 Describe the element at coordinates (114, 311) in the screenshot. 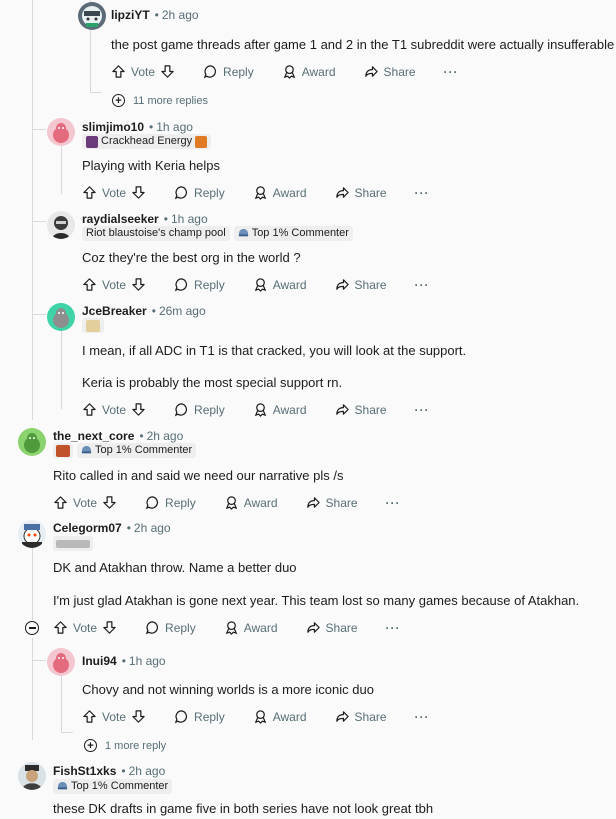

I see `username: JceBreaker` at that location.